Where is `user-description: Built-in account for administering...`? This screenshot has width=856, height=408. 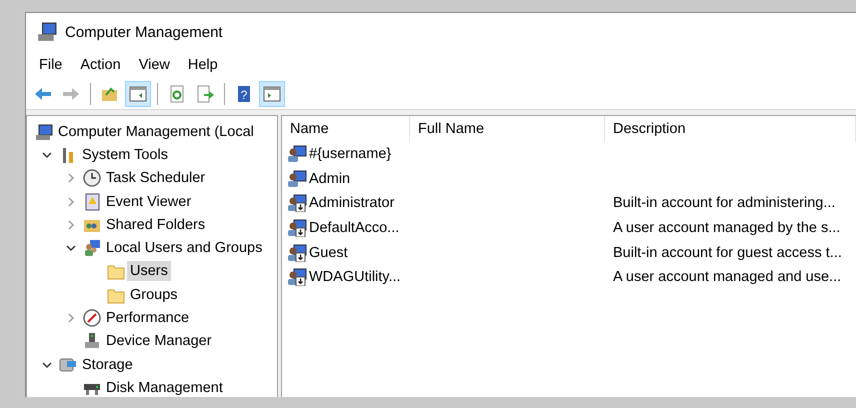 user-description: Built-in account for administering... is located at coordinates (724, 203).